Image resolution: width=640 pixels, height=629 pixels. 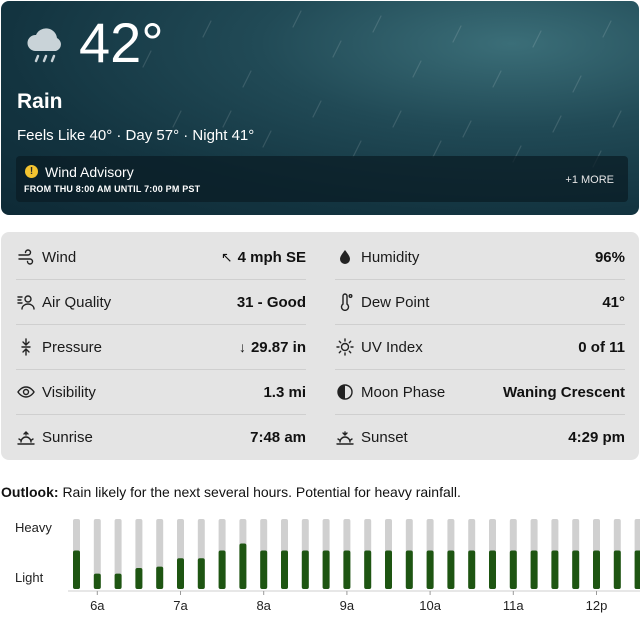 What do you see at coordinates (345, 438) in the screenshot?
I see `sunset-icon` at bounding box center [345, 438].